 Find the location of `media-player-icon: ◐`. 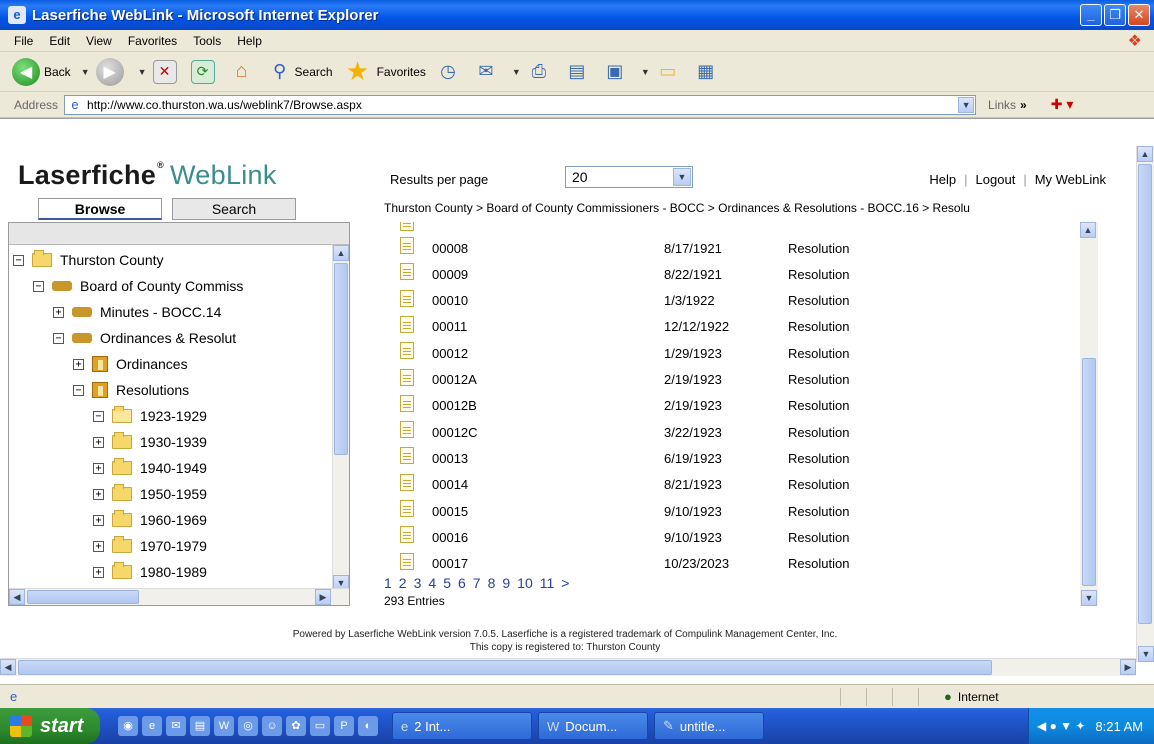

media-player-icon: ◐ is located at coordinates (368, 726).